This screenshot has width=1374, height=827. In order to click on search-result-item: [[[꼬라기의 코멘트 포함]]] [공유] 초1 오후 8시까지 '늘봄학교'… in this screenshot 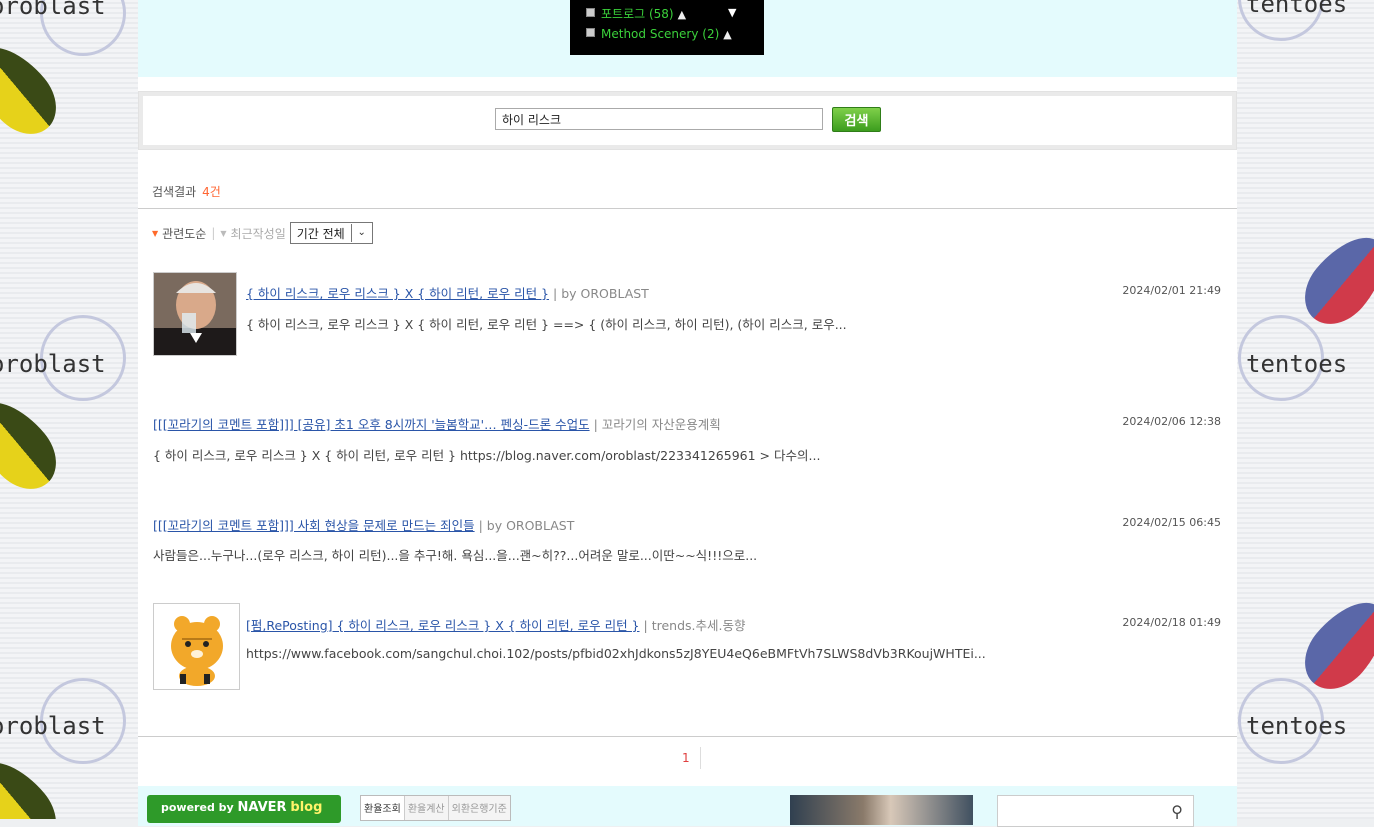, I will do `click(687, 437)`.